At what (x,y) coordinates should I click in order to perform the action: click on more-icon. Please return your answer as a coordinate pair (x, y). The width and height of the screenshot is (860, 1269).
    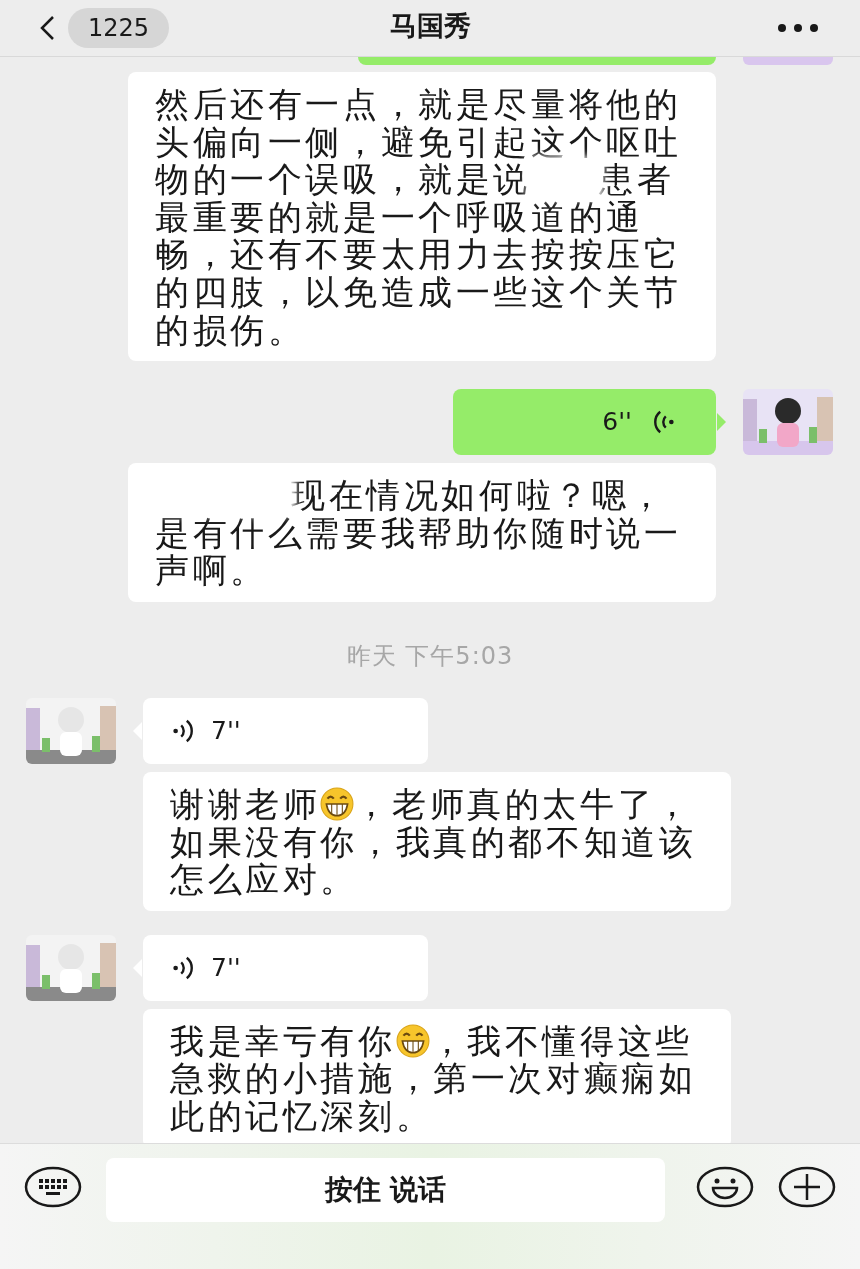
    Looking at the image, I should click on (798, 28).